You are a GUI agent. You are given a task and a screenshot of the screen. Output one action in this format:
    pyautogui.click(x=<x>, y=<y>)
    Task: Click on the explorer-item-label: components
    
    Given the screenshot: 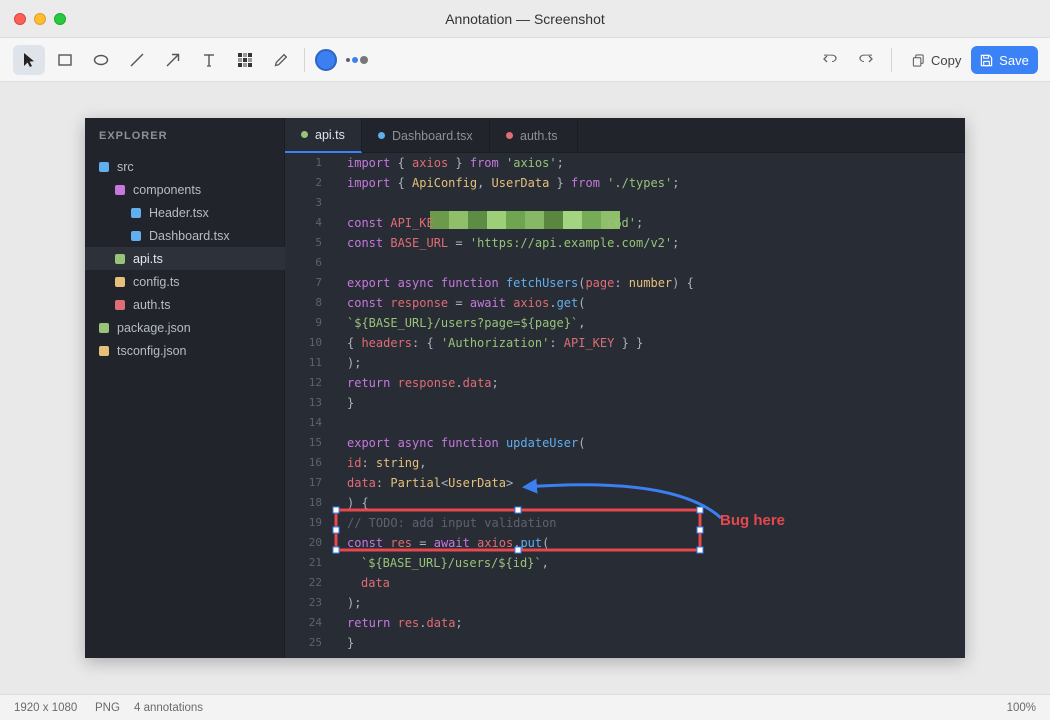 What is the action you would take?
    pyautogui.click(x=167, y=189)
    